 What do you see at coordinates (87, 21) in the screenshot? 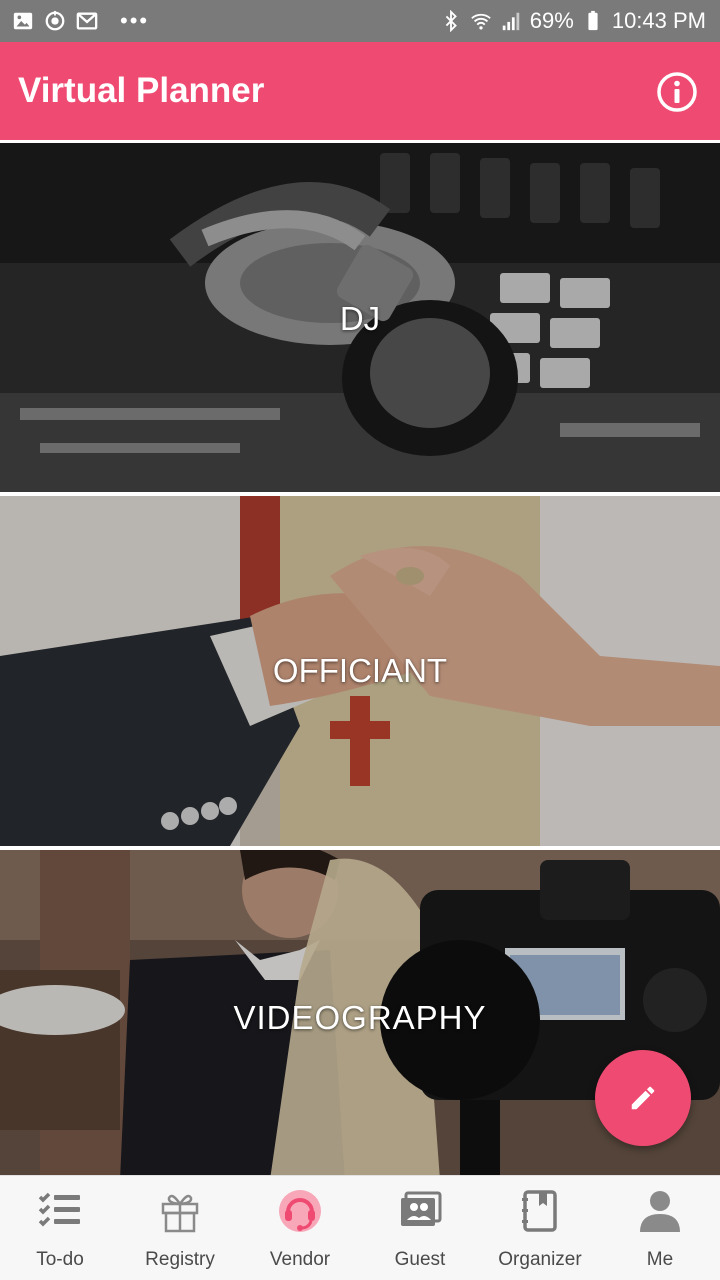
I see `gmail-icon` at bounding box center [87, 21].